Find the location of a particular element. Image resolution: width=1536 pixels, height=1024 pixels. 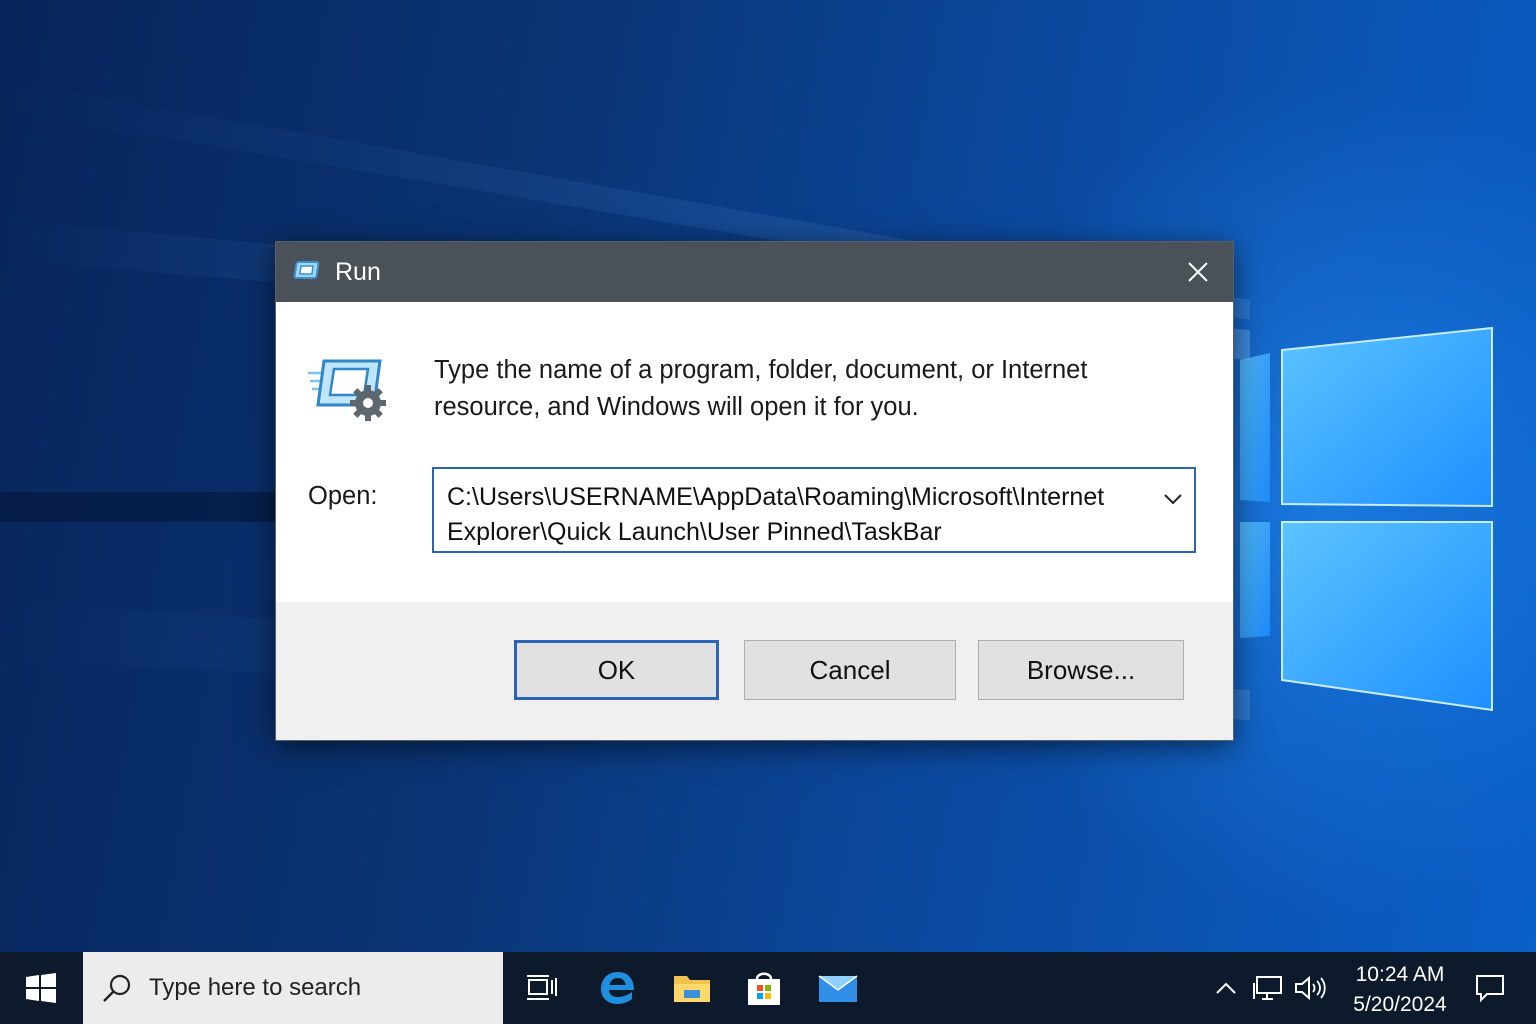

taskbar-search-box: Type here to search is located at coordinates (293, 988).